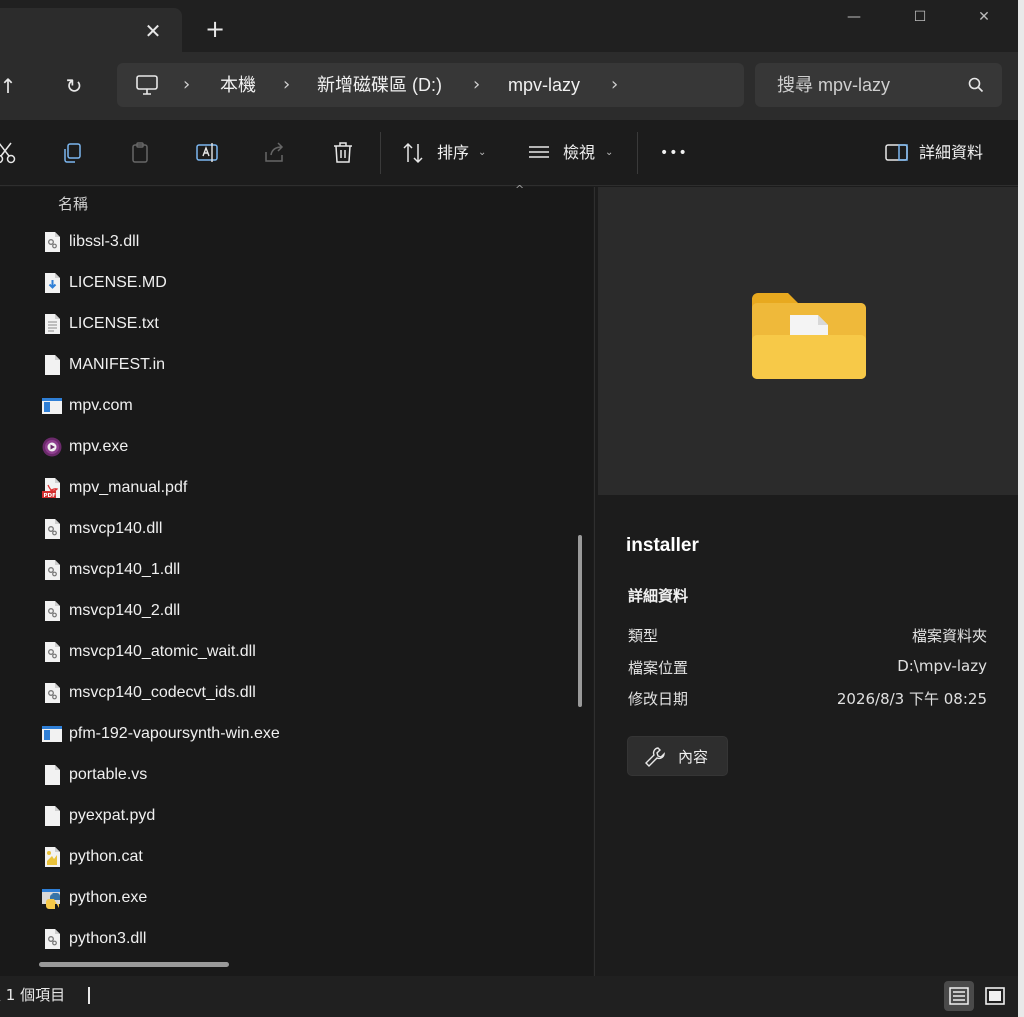 This screenshot has height=1017, width=1024. What do you see at coordinates (949, 636) in the screenshot?
I see `property-value-type: 檔案資料夾` at bounding box center [949, 636].